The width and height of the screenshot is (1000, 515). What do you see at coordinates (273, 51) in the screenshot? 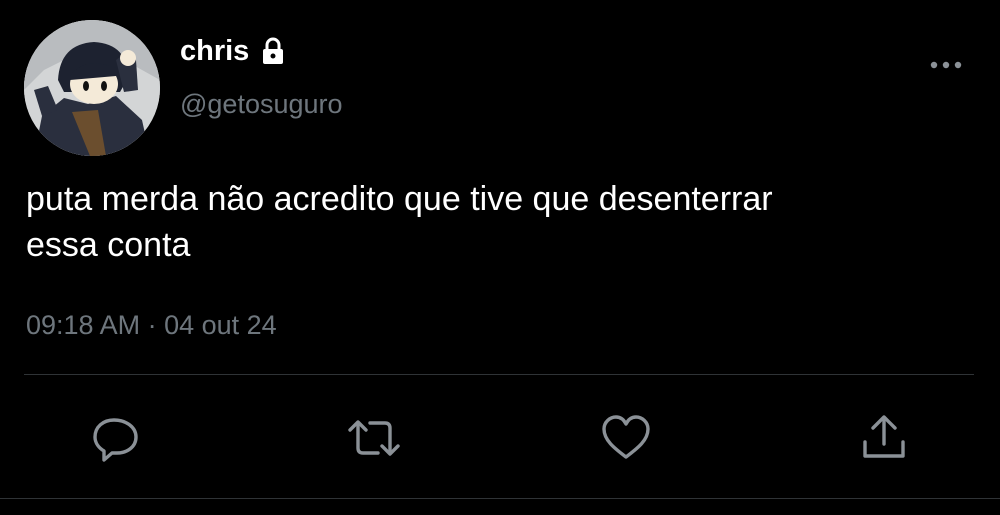
I see `lock-icon` at bounding box center [273, 51].